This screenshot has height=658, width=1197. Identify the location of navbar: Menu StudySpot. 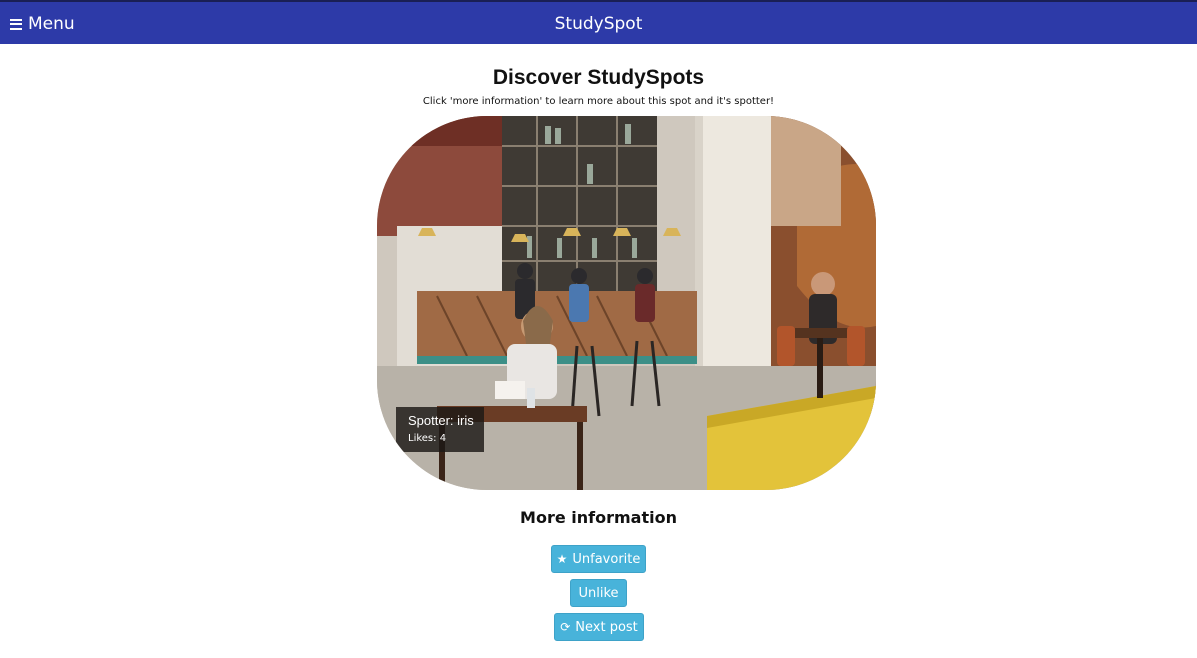
(598, 22).